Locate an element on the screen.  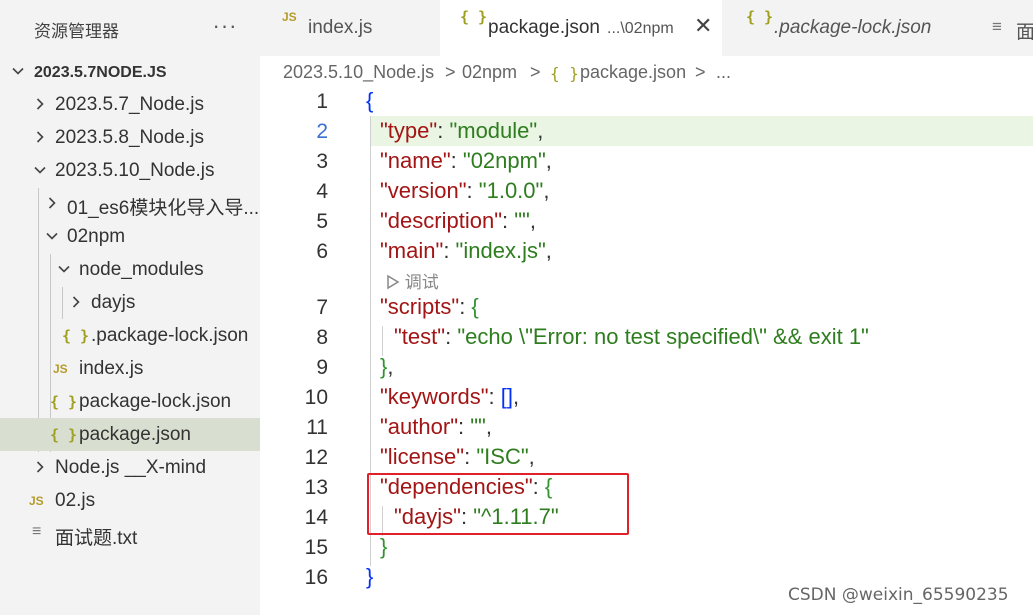
more-actions-icon: ··· is located at coordinates (225, 26).